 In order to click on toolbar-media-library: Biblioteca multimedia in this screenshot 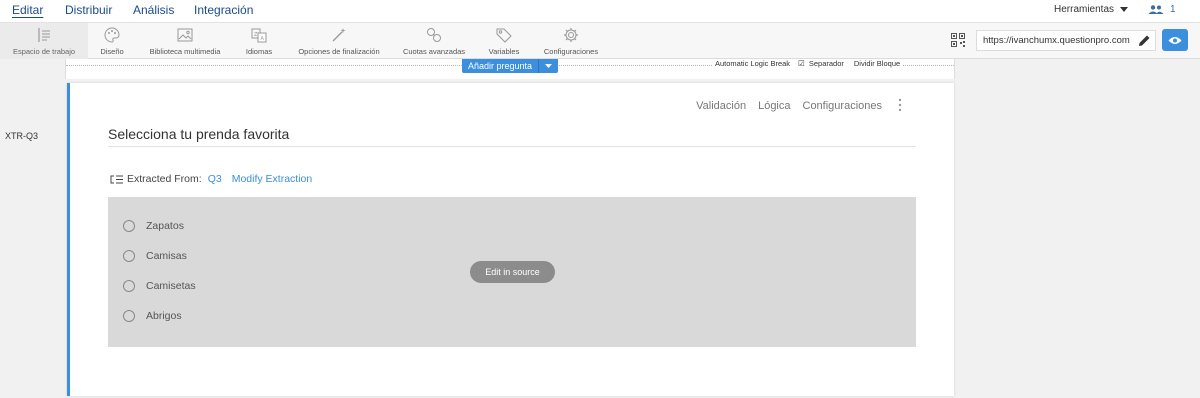, I will do `click(185, 41)`.